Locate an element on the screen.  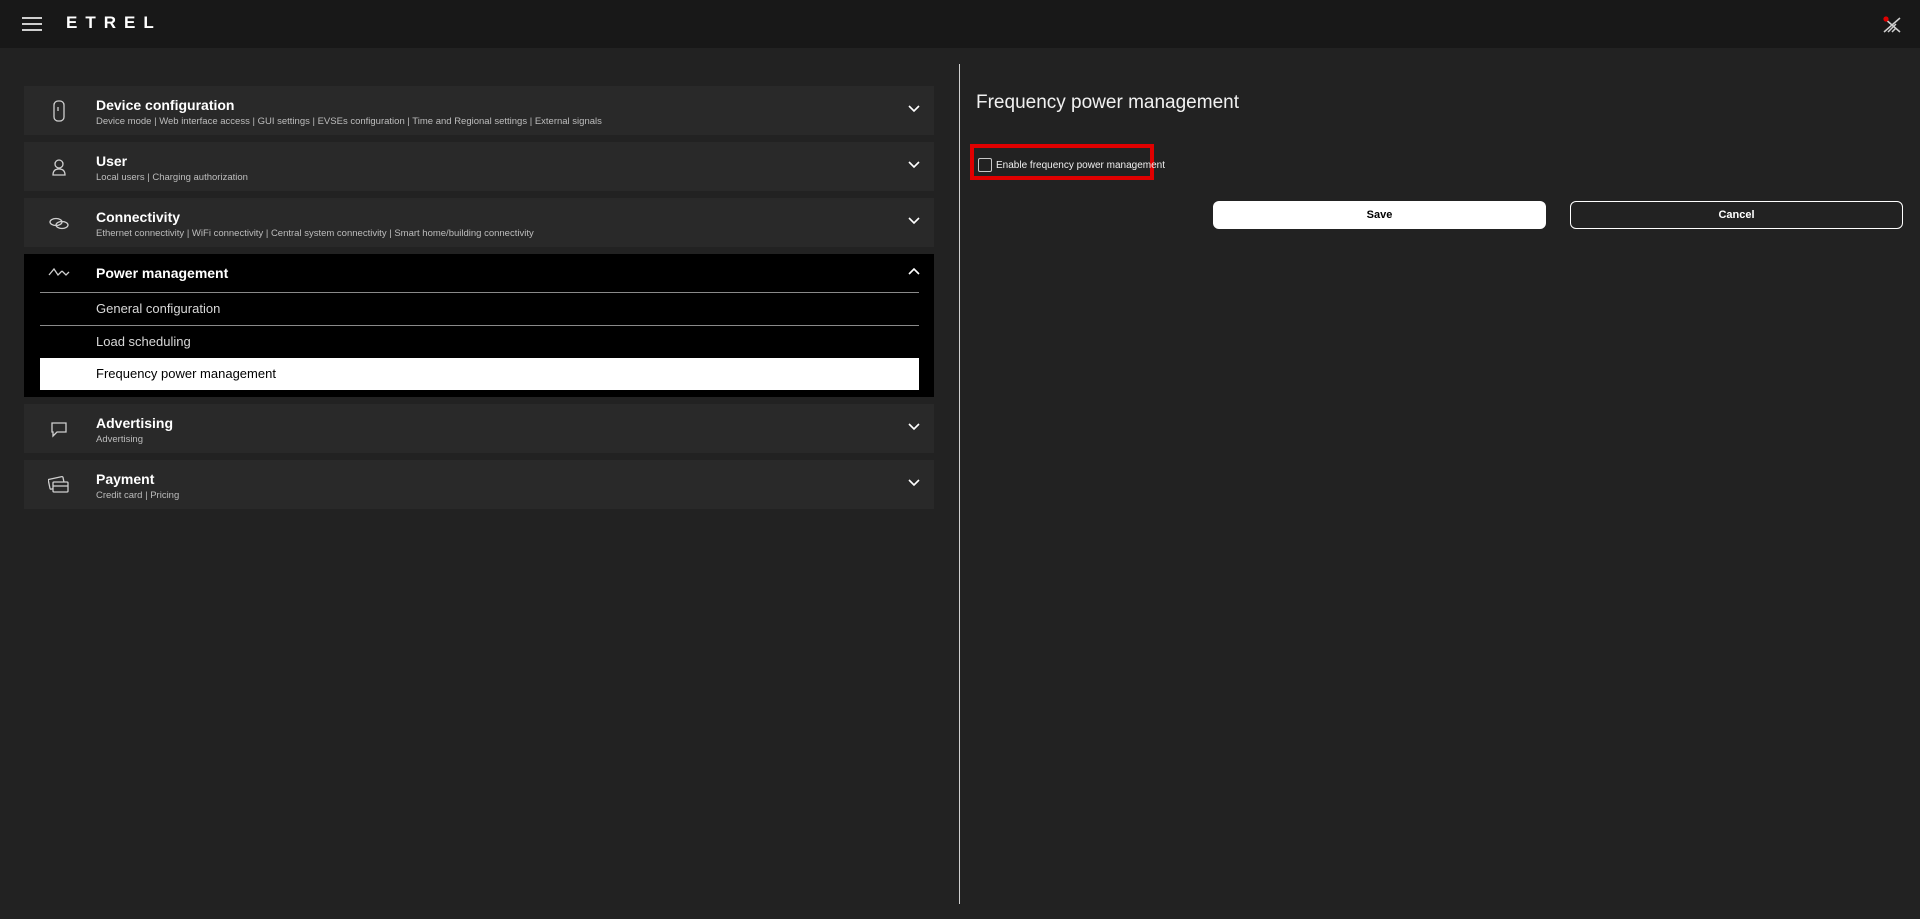
section-title: Connectivity is located at coordinates (138, 217).